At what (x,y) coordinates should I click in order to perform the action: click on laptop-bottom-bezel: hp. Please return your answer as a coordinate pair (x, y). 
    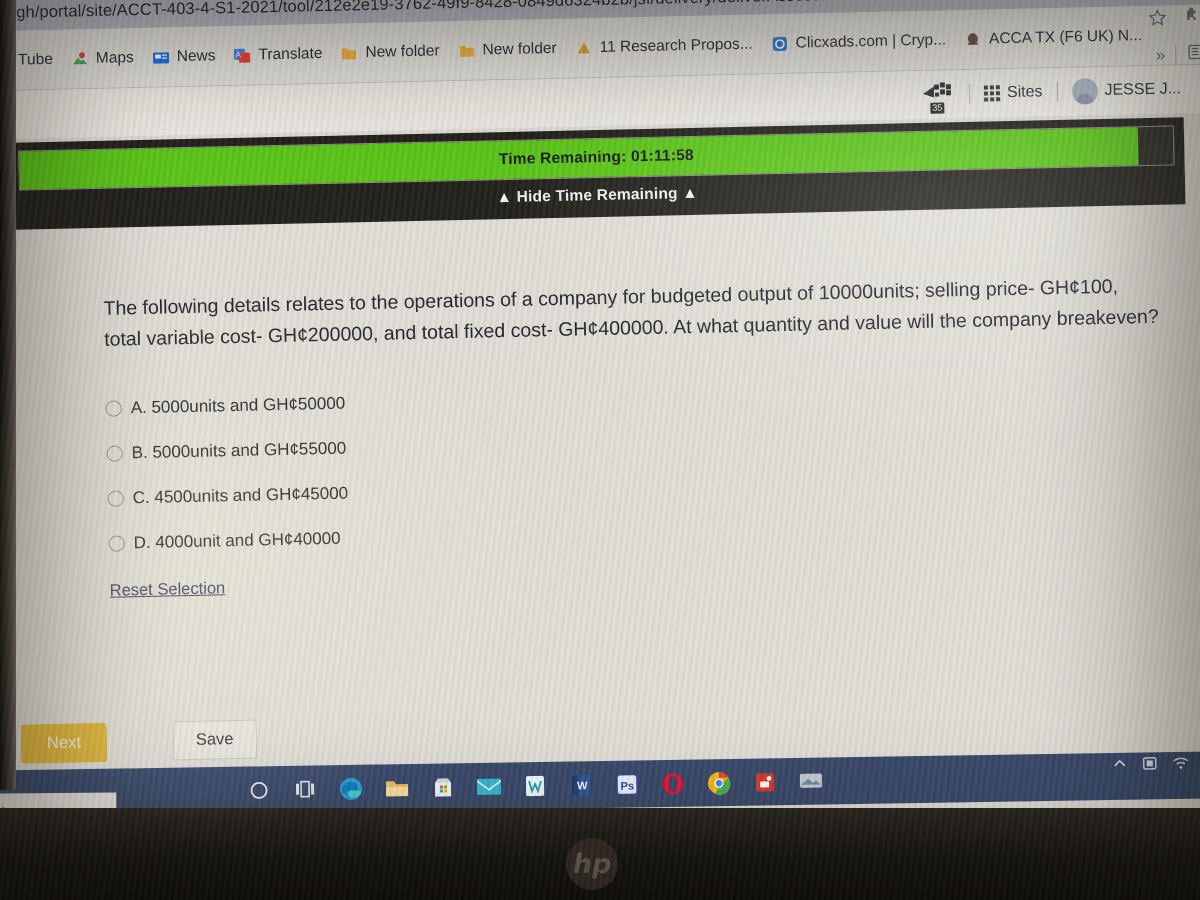
    Looking at the image, I should click on (600, 854).